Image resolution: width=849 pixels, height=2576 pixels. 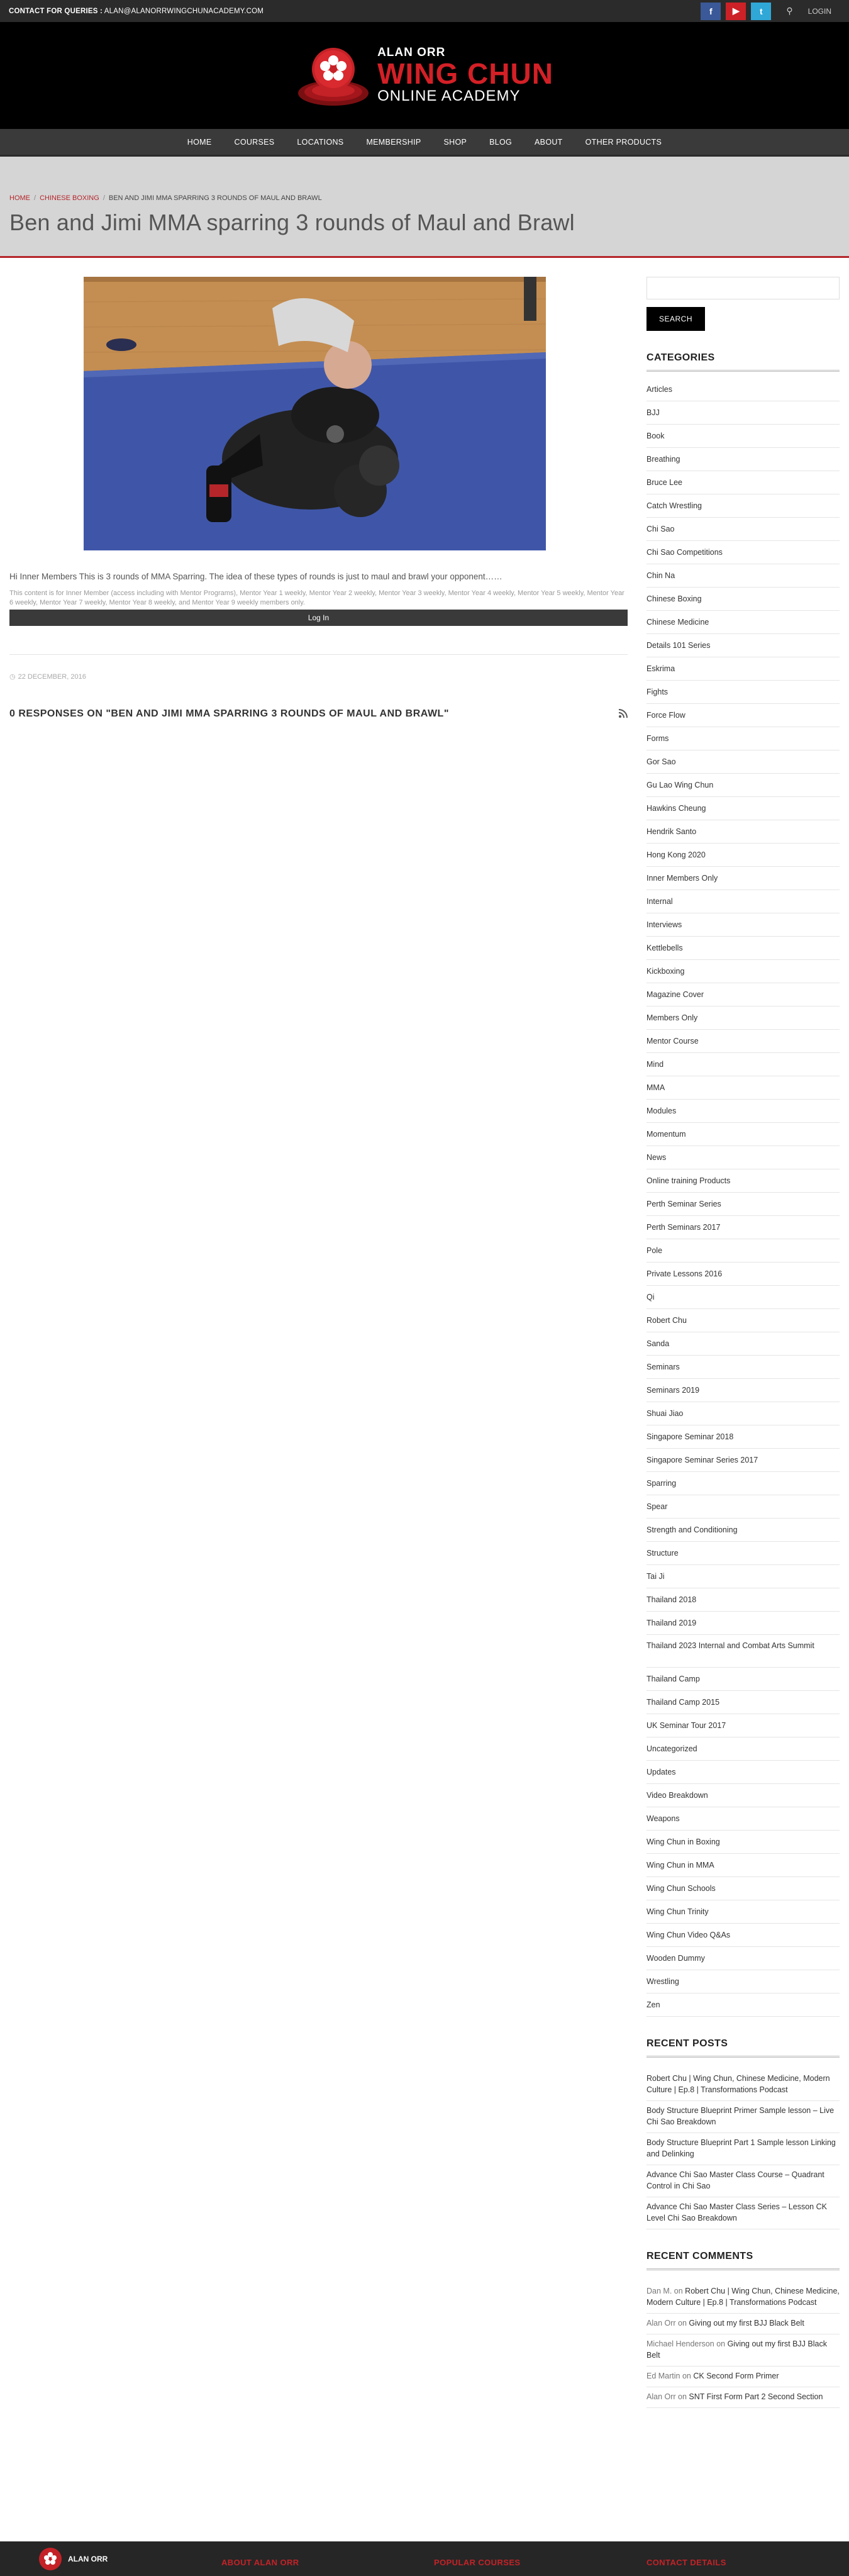 What do you see at coordinates (743, 1888) in the screenshot?
I see `category-link: Wing Chun Schools` at bounding box center [743, 1888].